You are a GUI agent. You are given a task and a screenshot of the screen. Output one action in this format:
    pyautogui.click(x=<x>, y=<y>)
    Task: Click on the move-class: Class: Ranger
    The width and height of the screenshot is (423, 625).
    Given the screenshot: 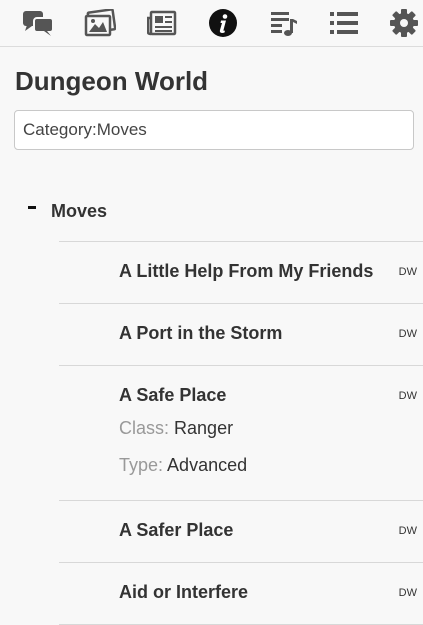 What is the action you would take?
    pyautogui.click(x=176, y=428)
    